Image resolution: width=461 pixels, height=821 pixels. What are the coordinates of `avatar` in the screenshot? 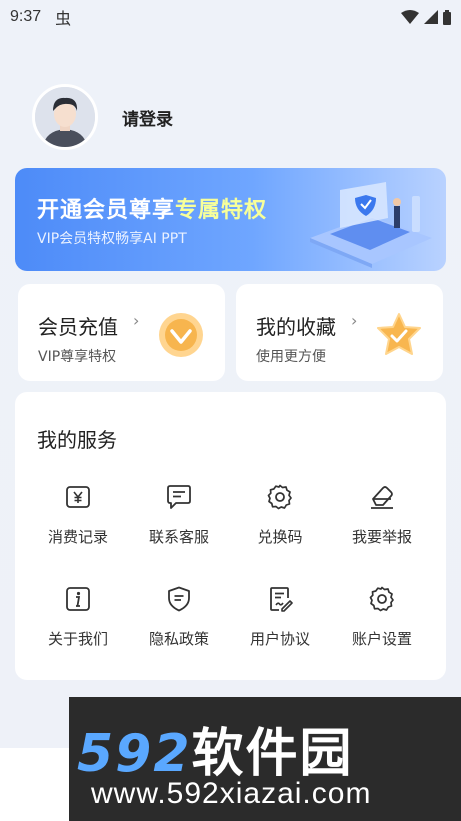 It's located at (65, 117).